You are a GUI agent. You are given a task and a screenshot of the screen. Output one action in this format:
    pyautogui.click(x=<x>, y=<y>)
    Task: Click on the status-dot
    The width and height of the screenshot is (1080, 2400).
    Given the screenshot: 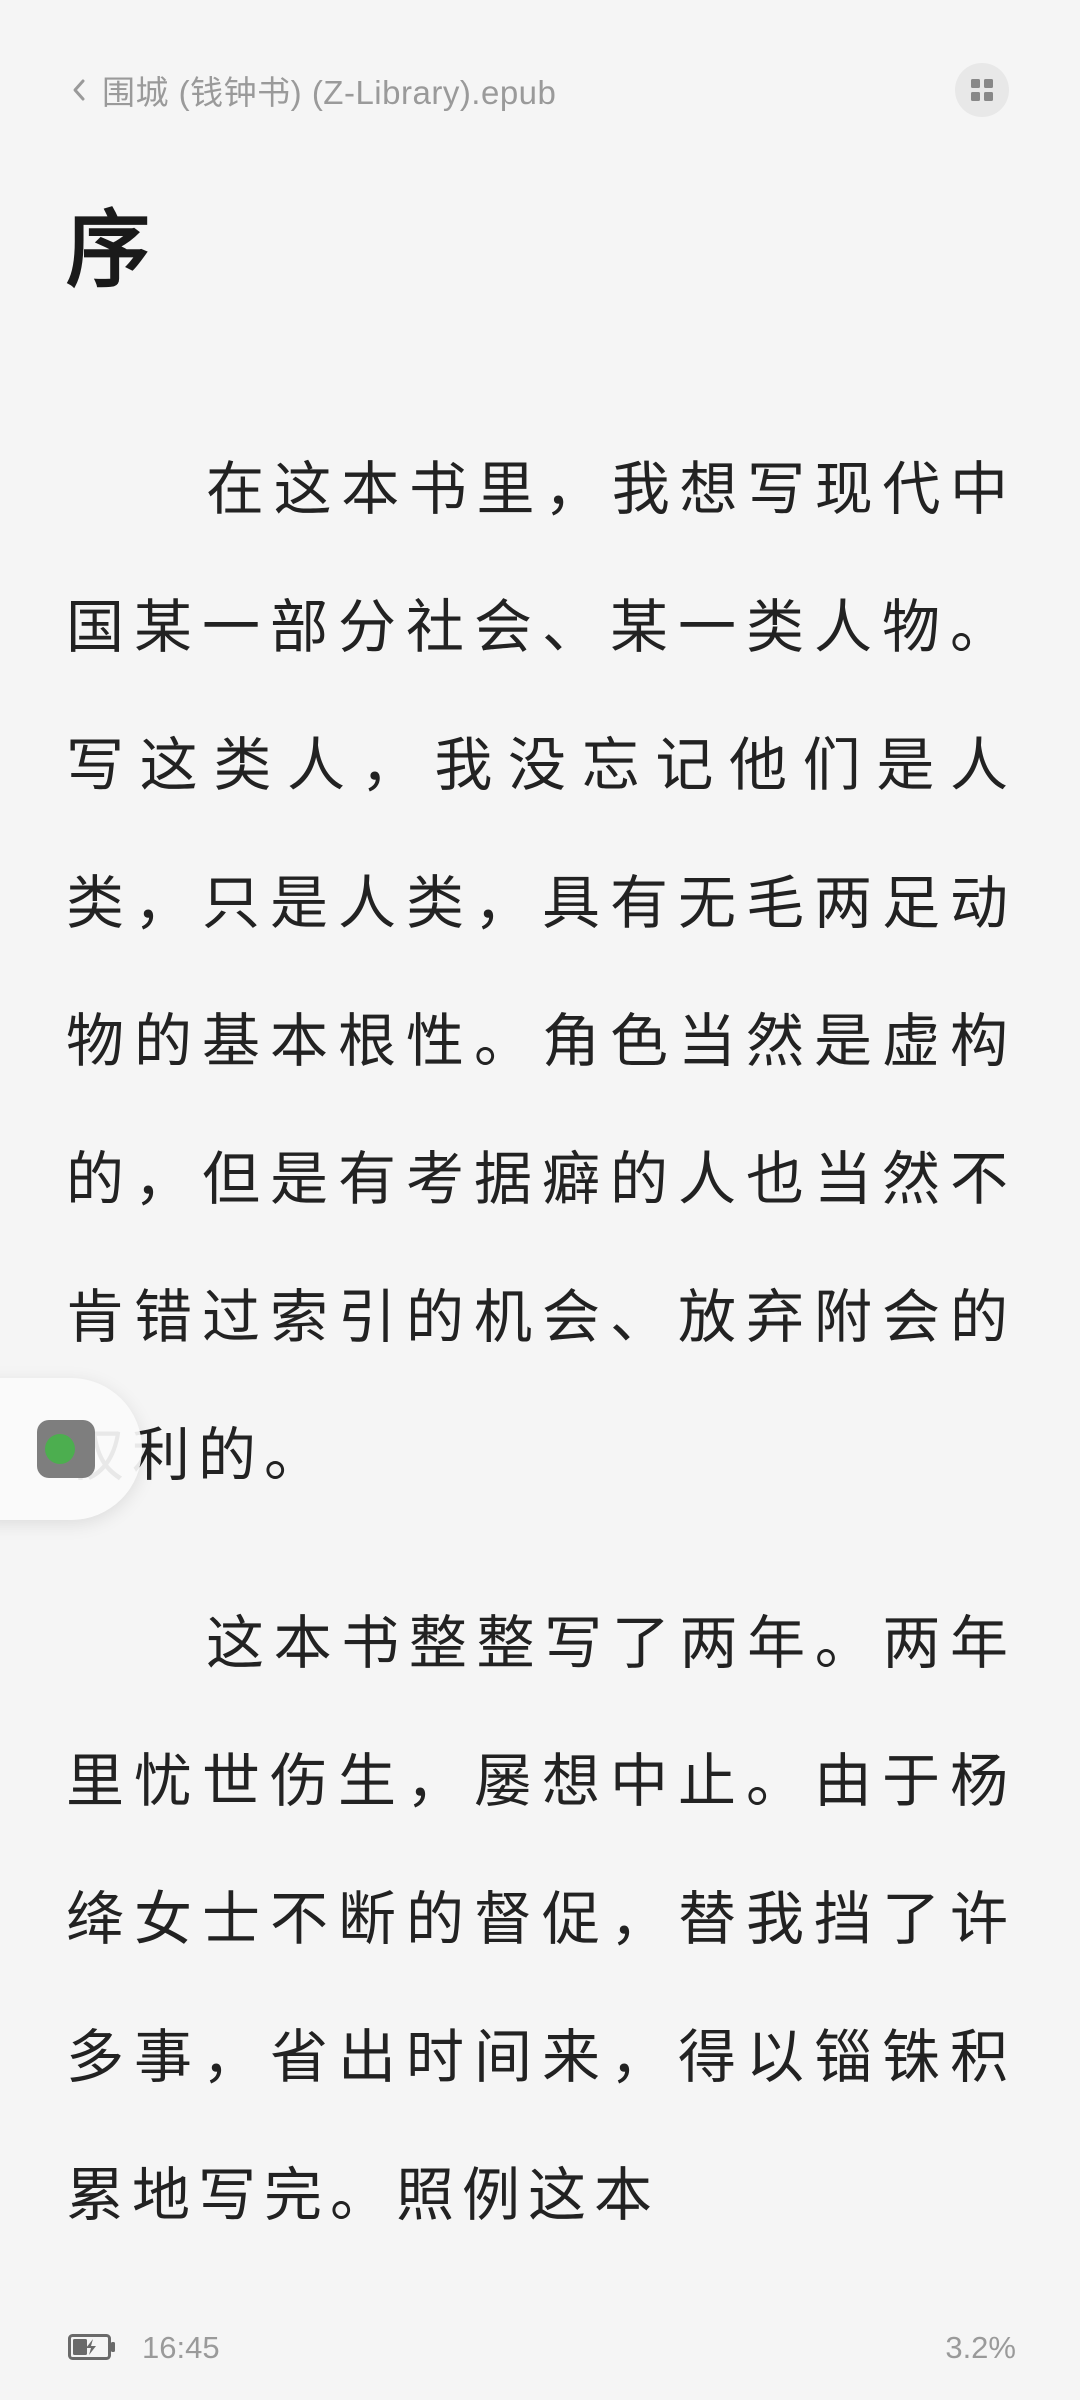 What is the action you would take?
    pyautogui.click(x=60, y=1449)
    